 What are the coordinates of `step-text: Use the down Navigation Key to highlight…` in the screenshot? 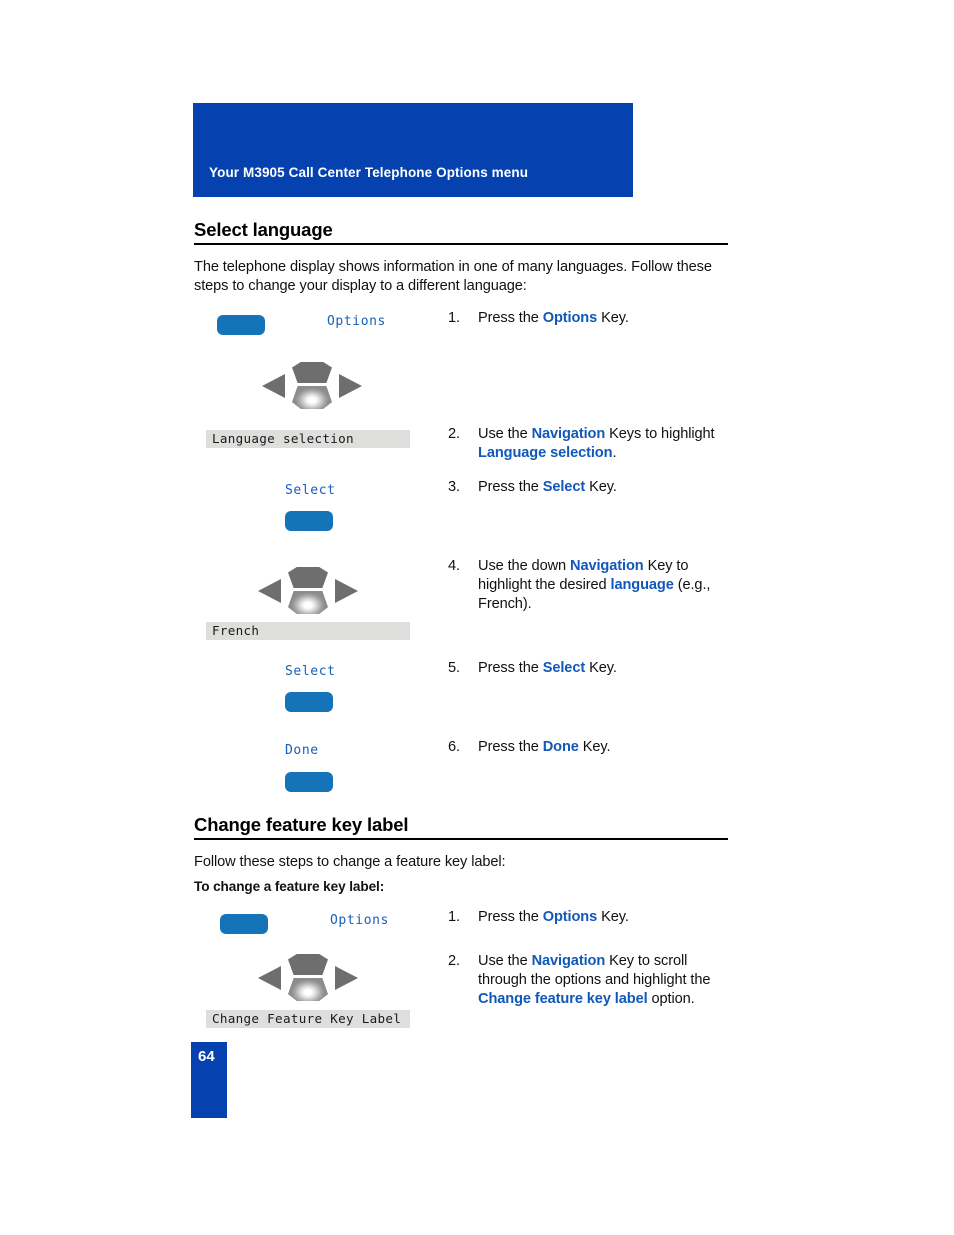 It's located at (594, 585).